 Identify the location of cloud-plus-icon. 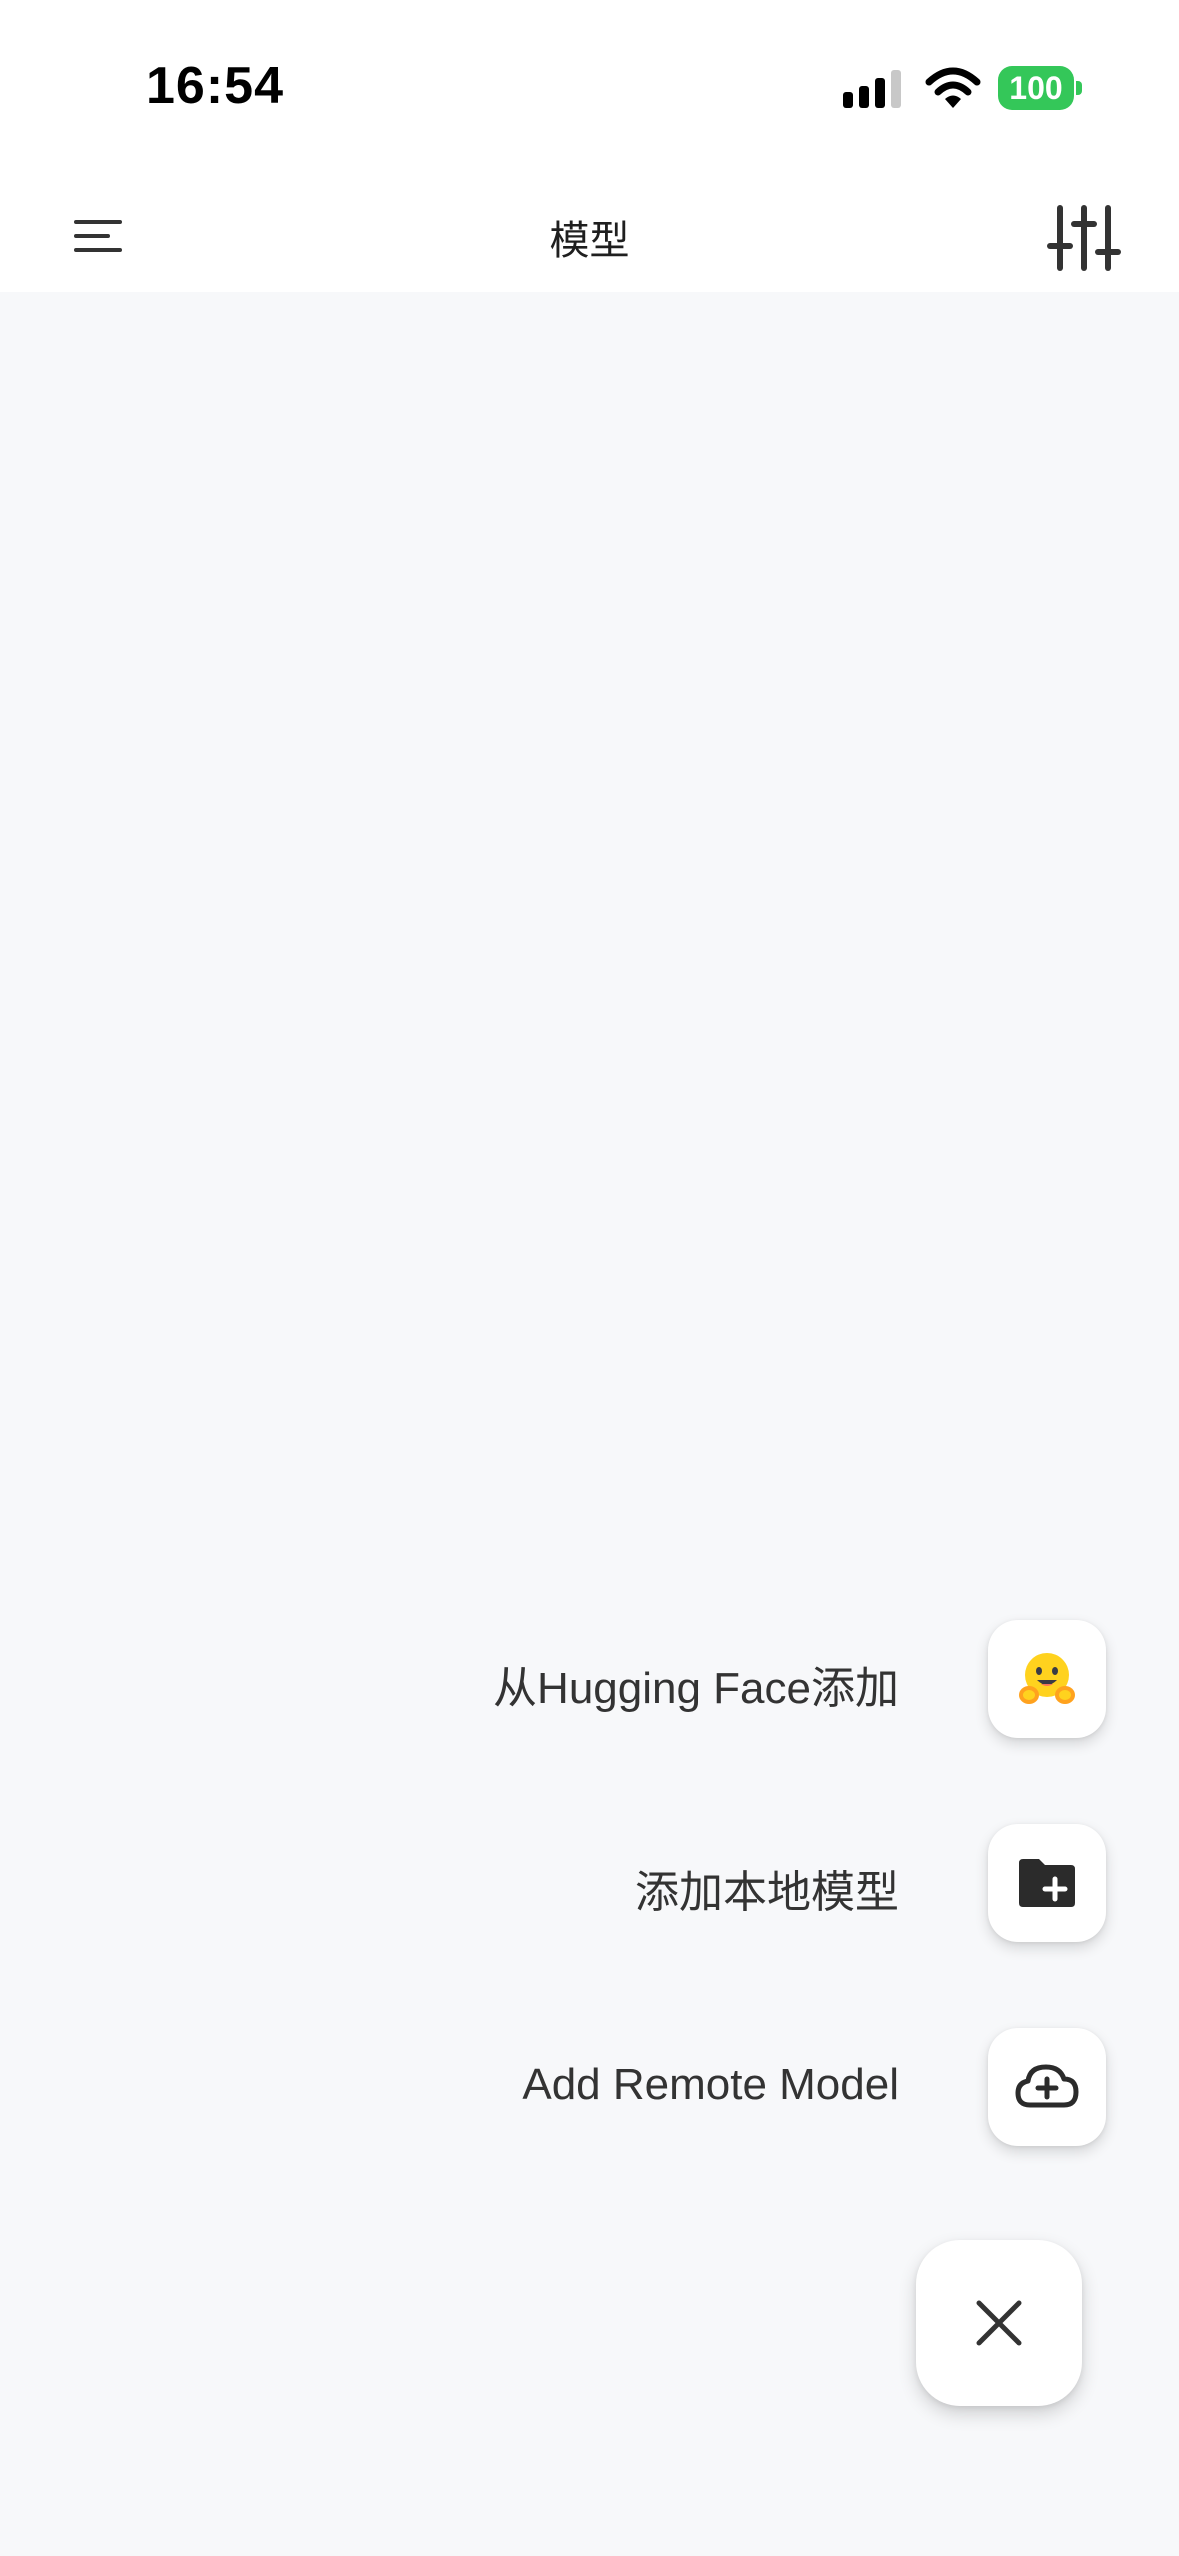
(1047, 2086).